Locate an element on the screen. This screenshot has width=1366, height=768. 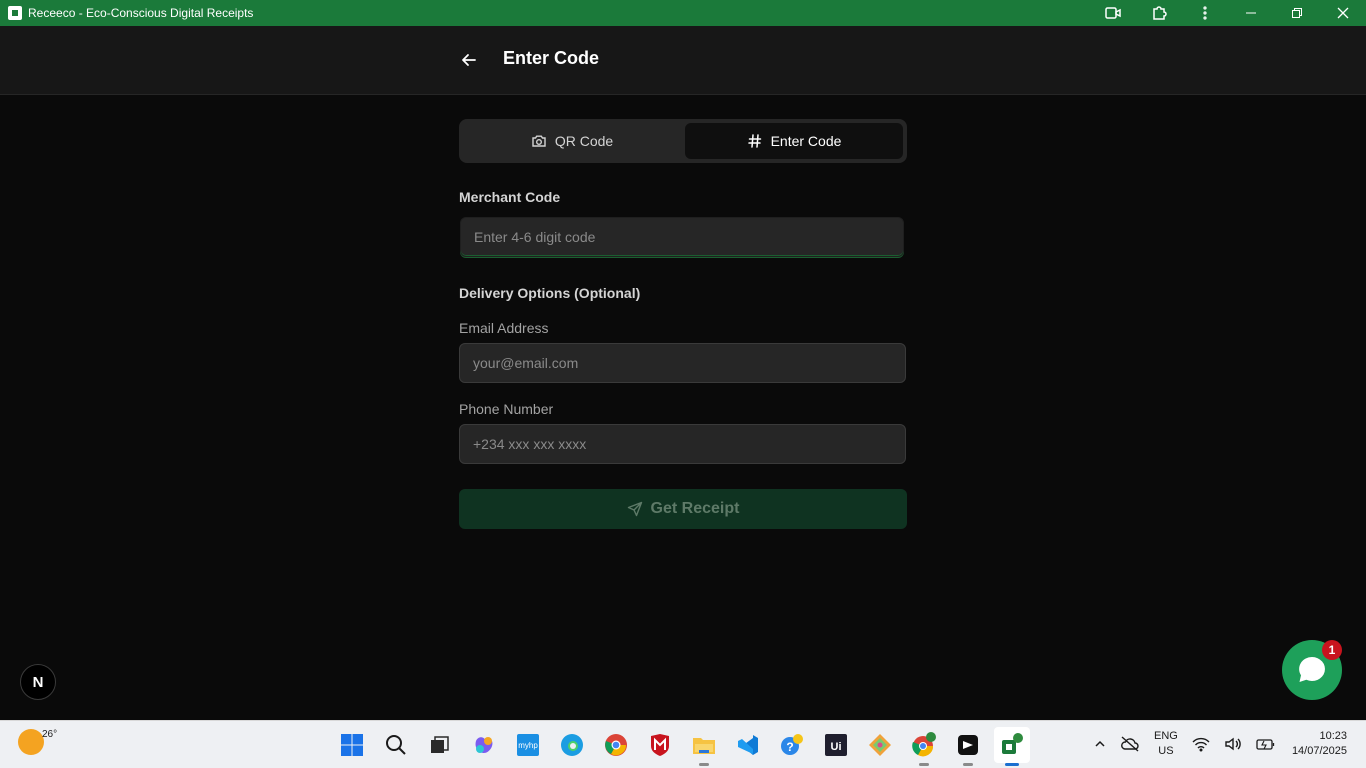
wifi-icon is located at coordinates (1201, 744).